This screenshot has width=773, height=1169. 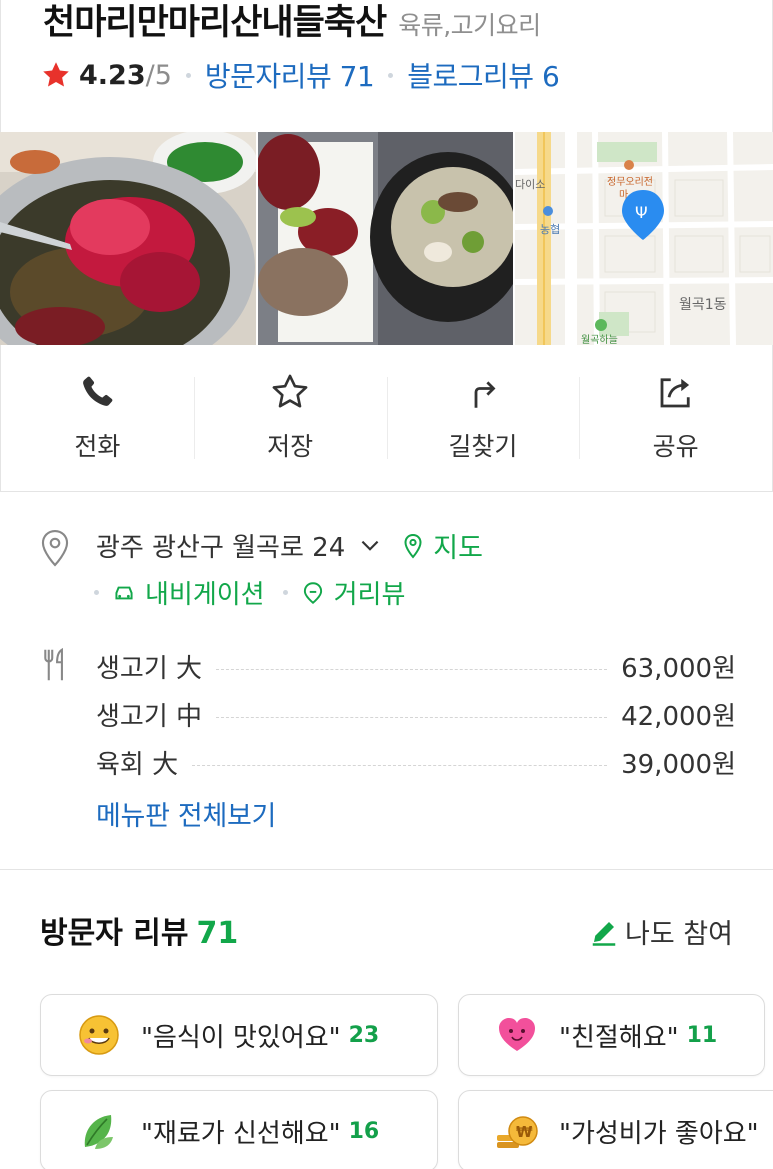 I want to click on streetview-pin-icon, so click(x=312, y=592).